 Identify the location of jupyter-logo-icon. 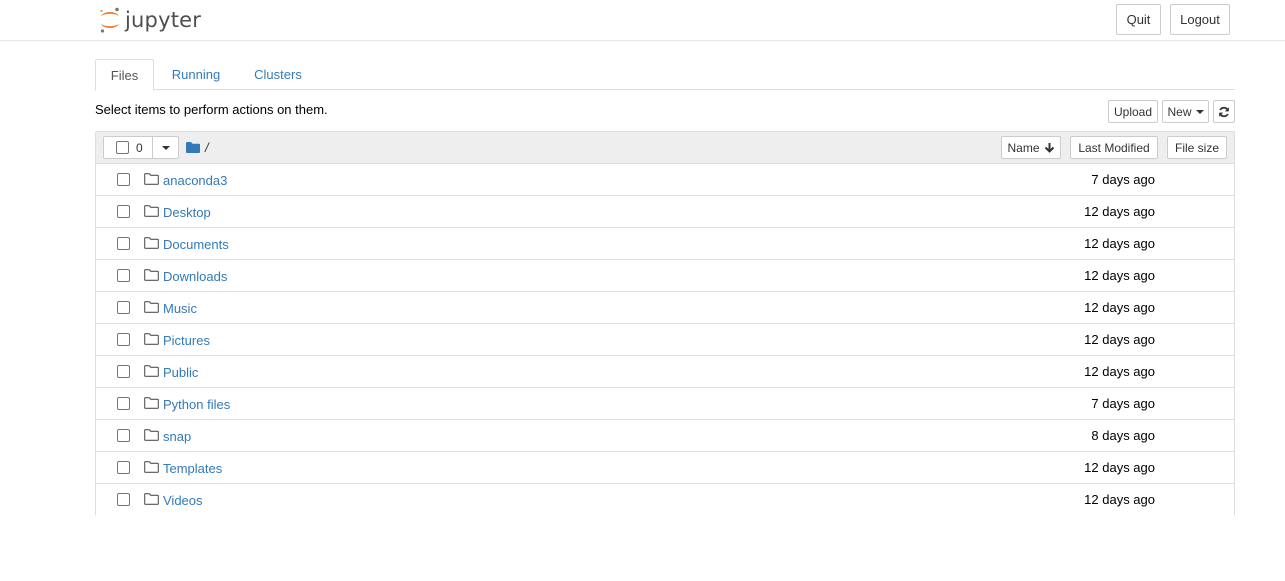
(109, 20).